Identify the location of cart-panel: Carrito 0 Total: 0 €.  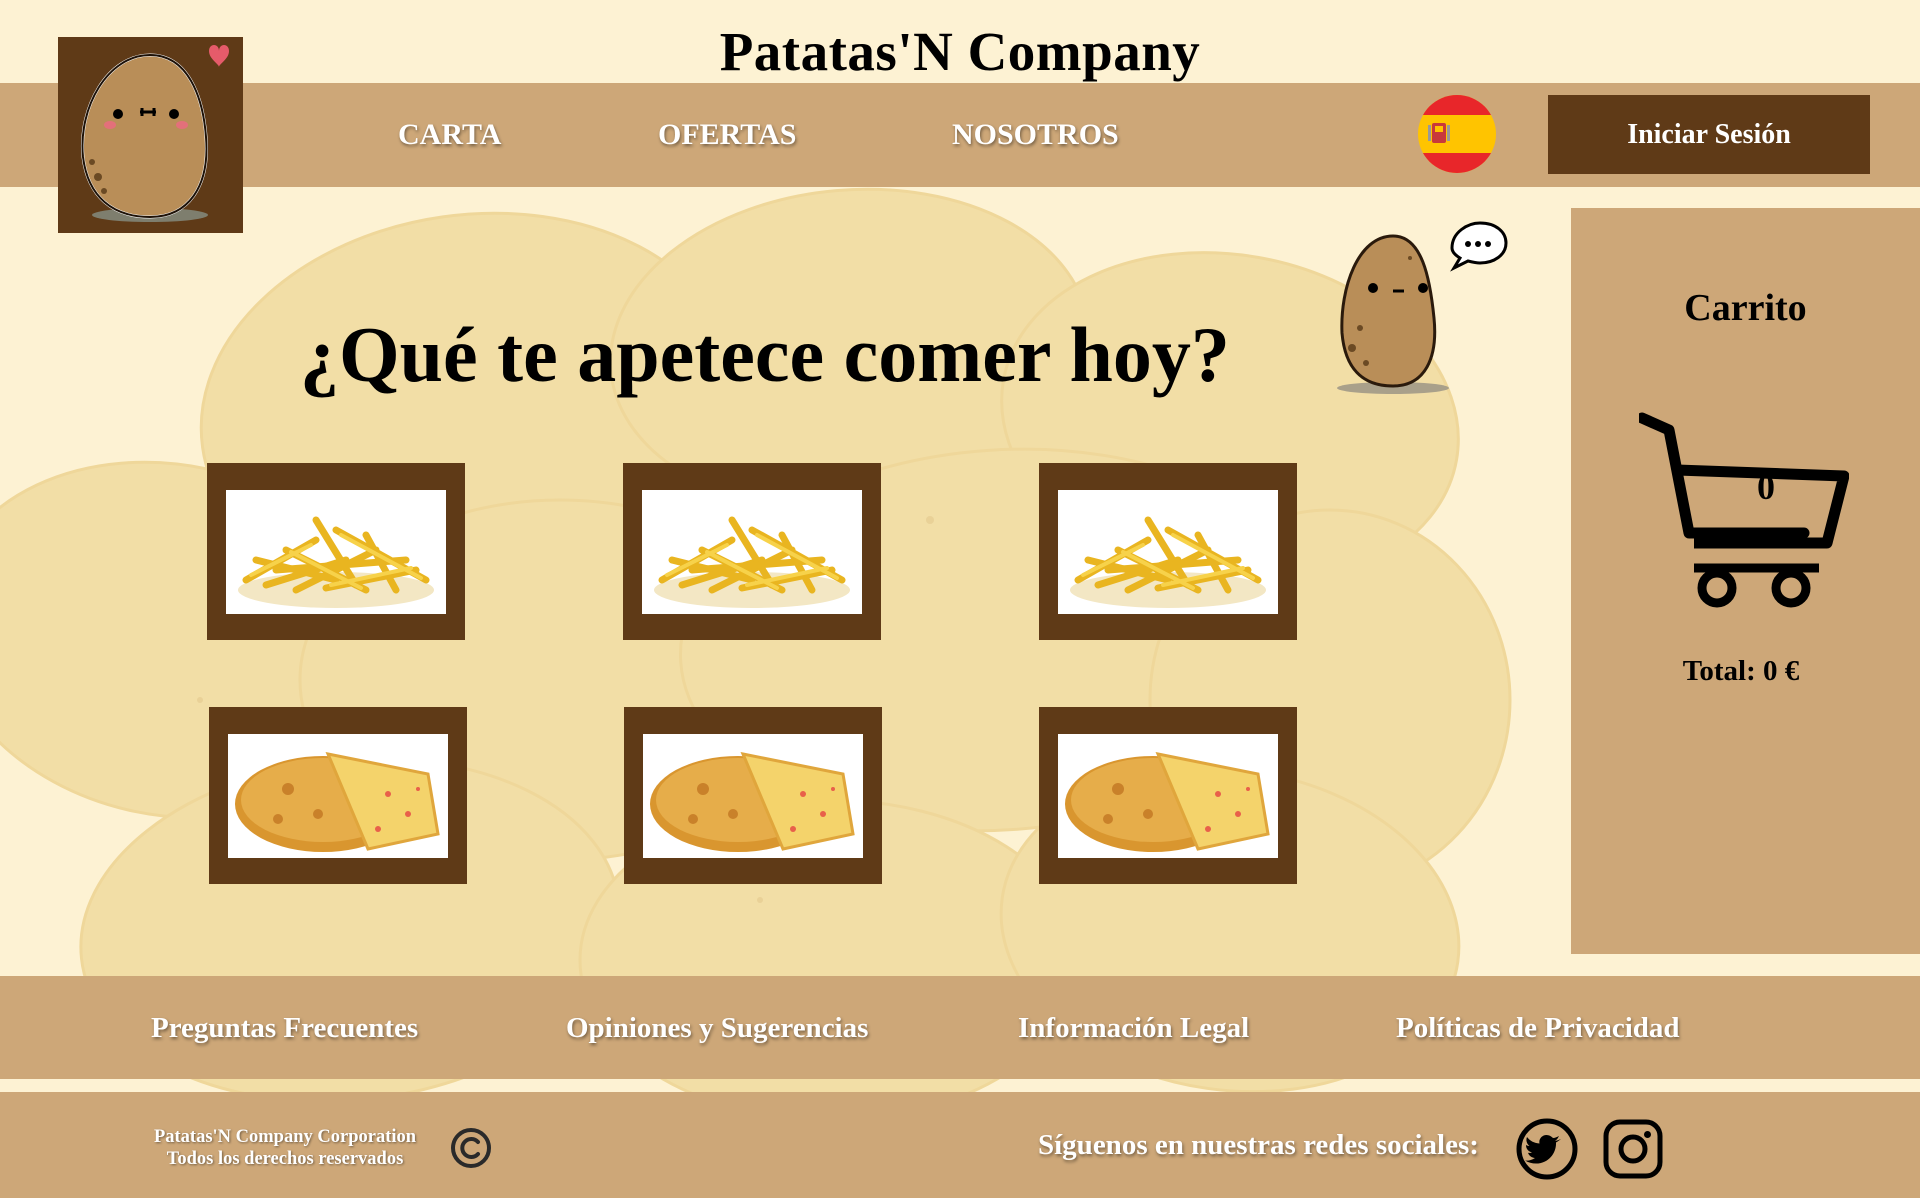
(1745, 581).